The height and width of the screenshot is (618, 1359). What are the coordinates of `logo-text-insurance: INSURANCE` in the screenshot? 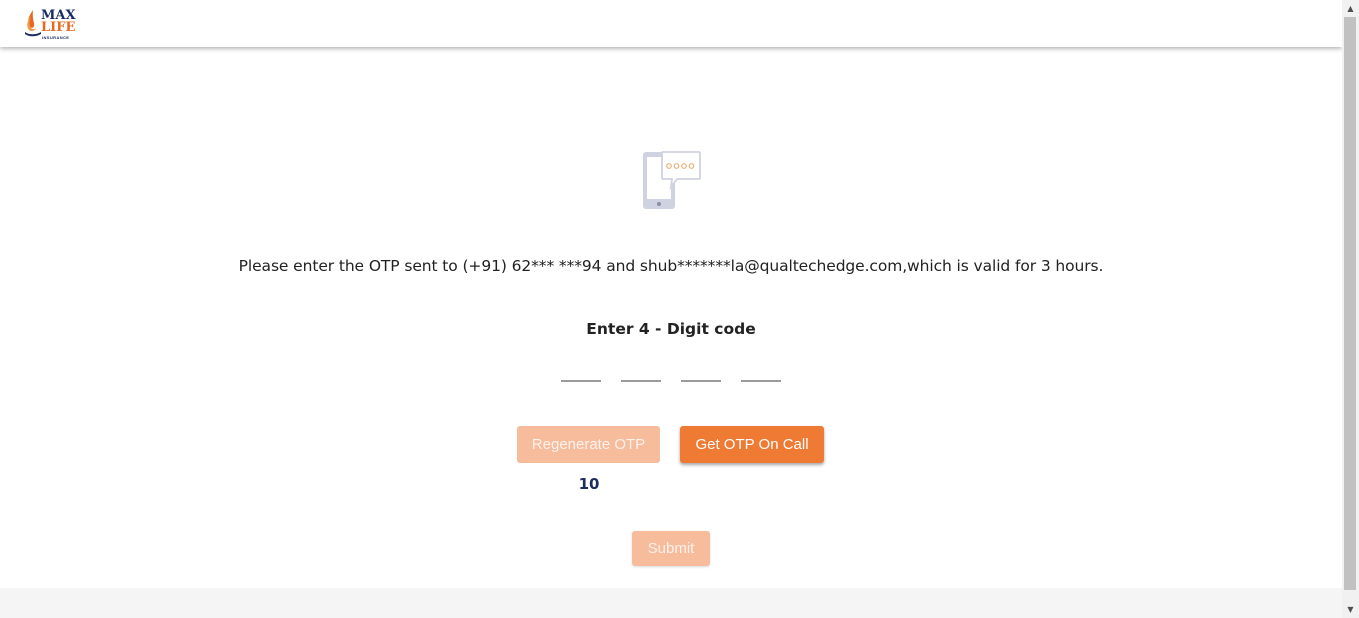 It's located at (56, 37).